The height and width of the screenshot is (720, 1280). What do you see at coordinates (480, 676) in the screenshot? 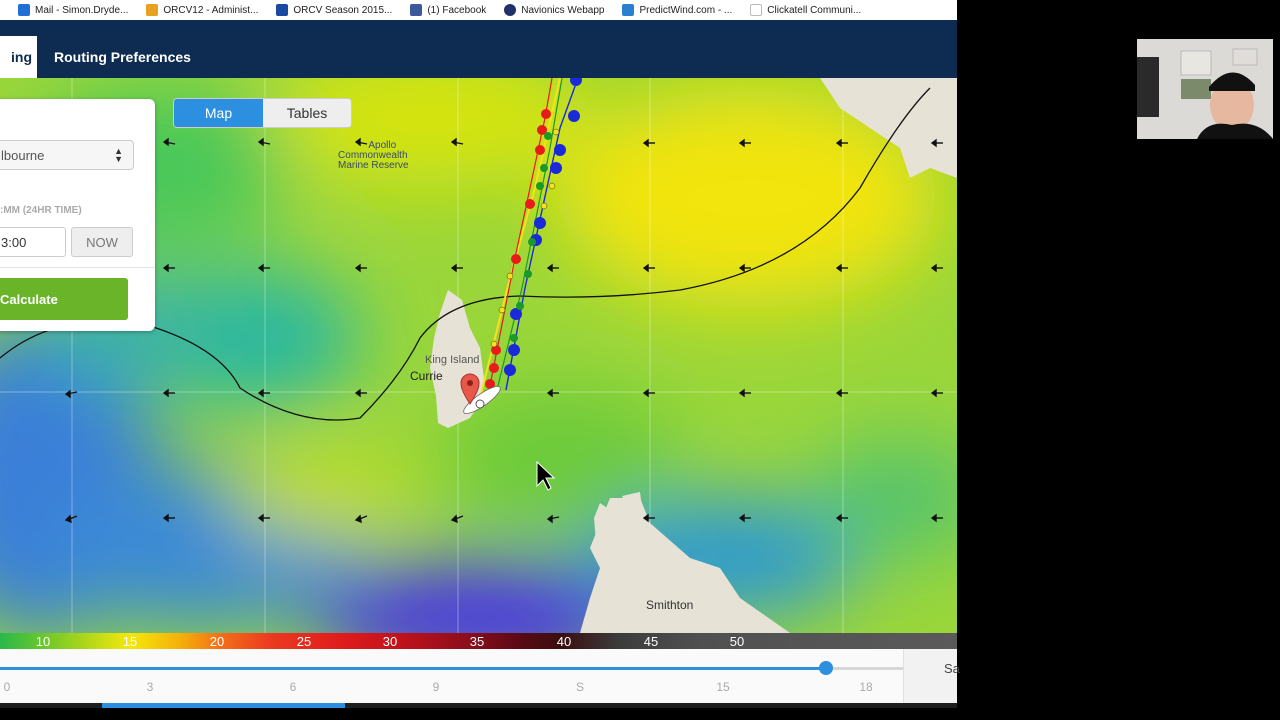
I see `time-slider: 0 3 6 9 S 15 18 Sa` at bounding box center [480, 676].